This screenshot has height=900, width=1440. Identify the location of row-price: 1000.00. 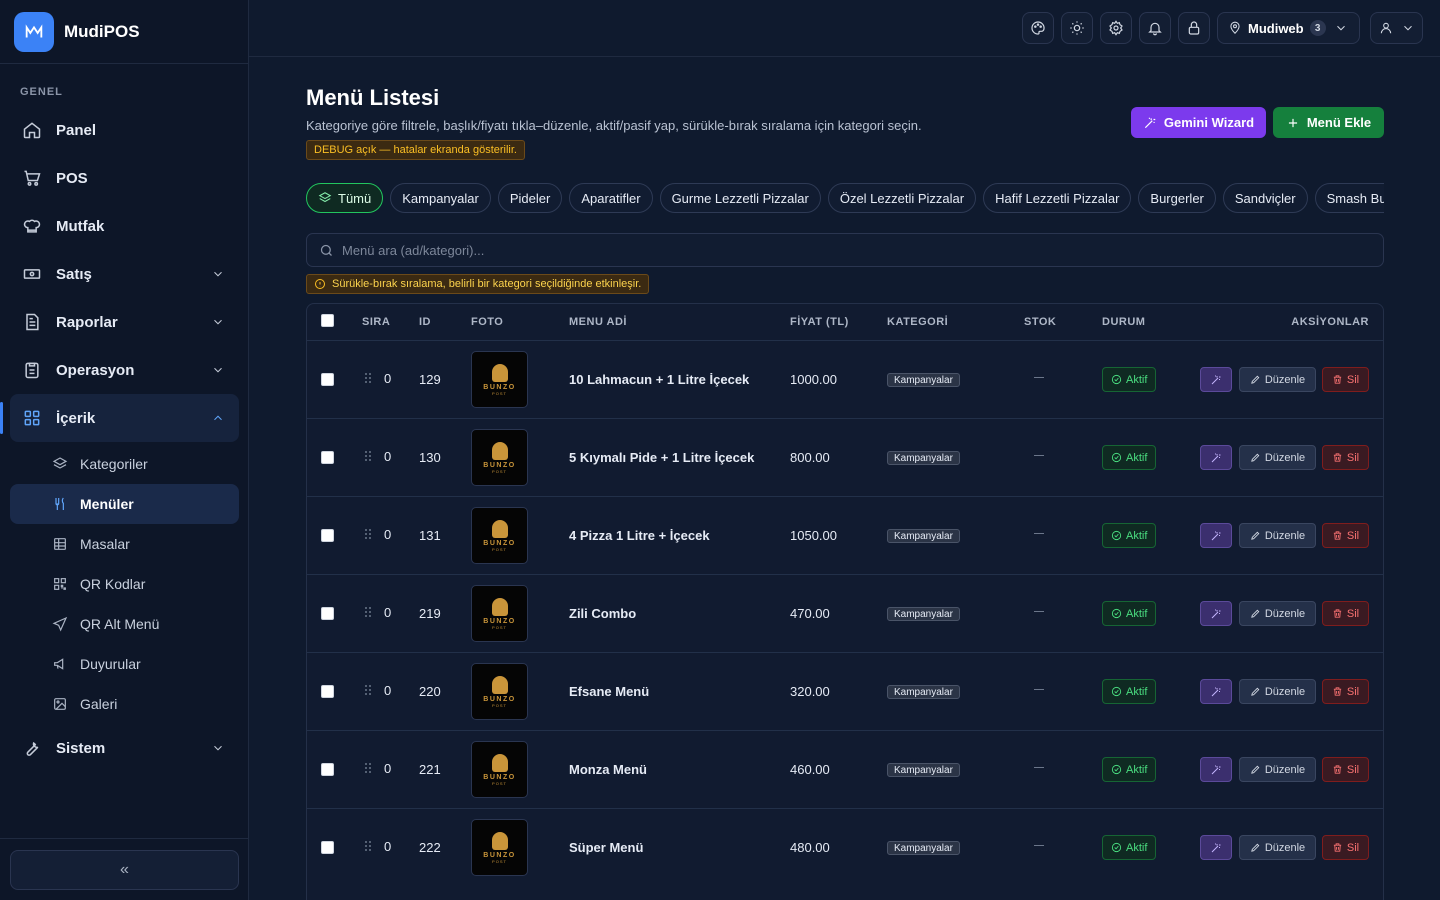
(813, 379).